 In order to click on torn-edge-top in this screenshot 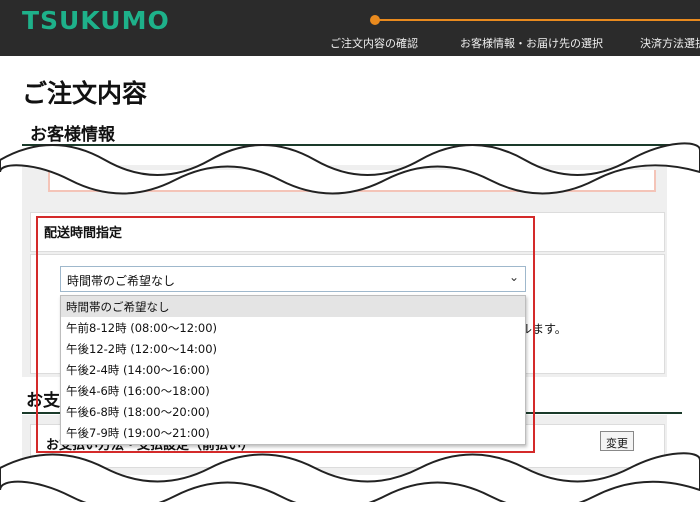, I will do `click(350, 168)`.